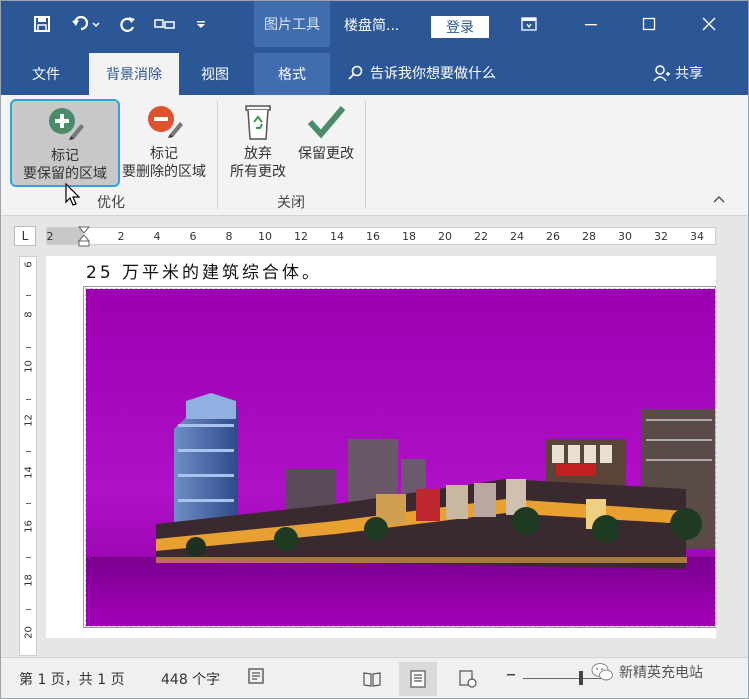 The width and height of the screenshot is (749, 699). What do you see at coordinates (591, 24) in the screenshot?
I see `minimize-icon` at bounding box center [591, 24].